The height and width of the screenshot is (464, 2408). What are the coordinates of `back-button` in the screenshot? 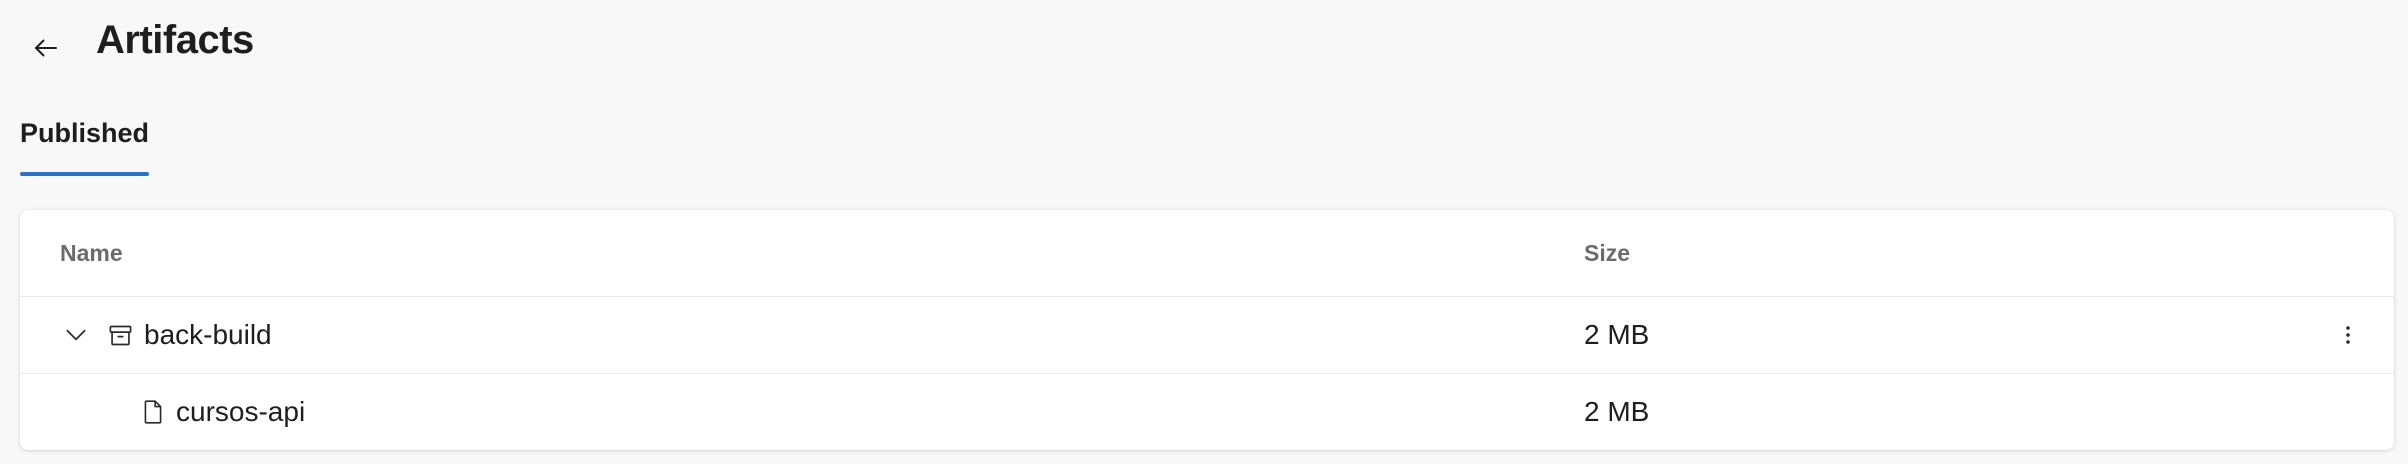 It's located at (46, 48).